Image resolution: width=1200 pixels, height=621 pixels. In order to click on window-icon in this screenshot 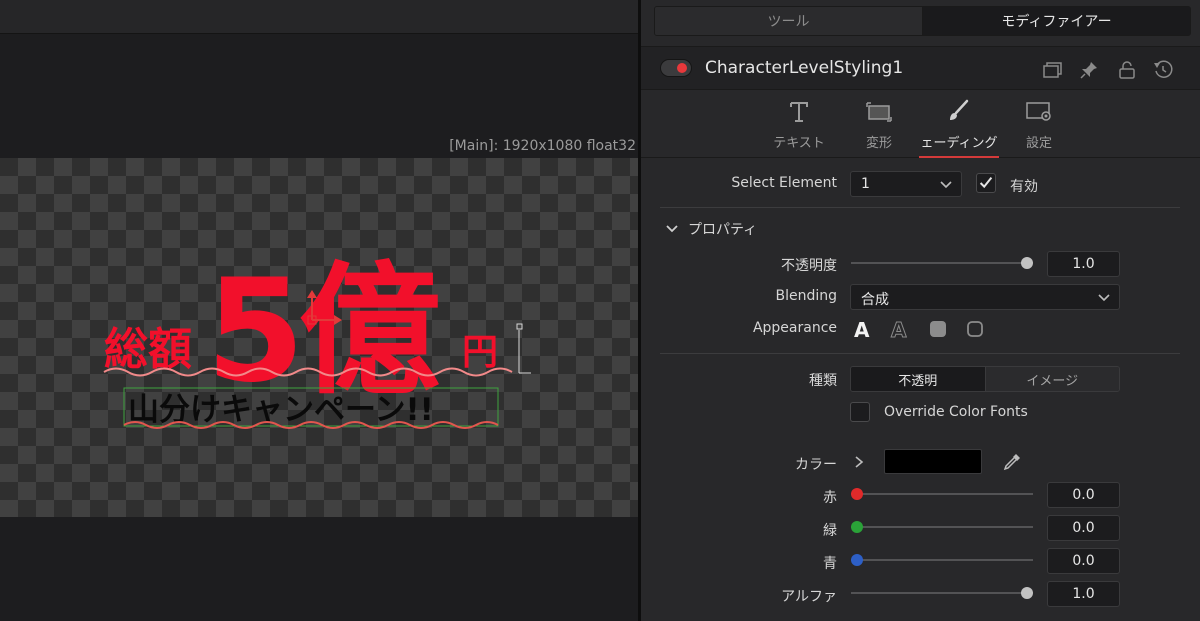, I will do `click(1052, 70)`.